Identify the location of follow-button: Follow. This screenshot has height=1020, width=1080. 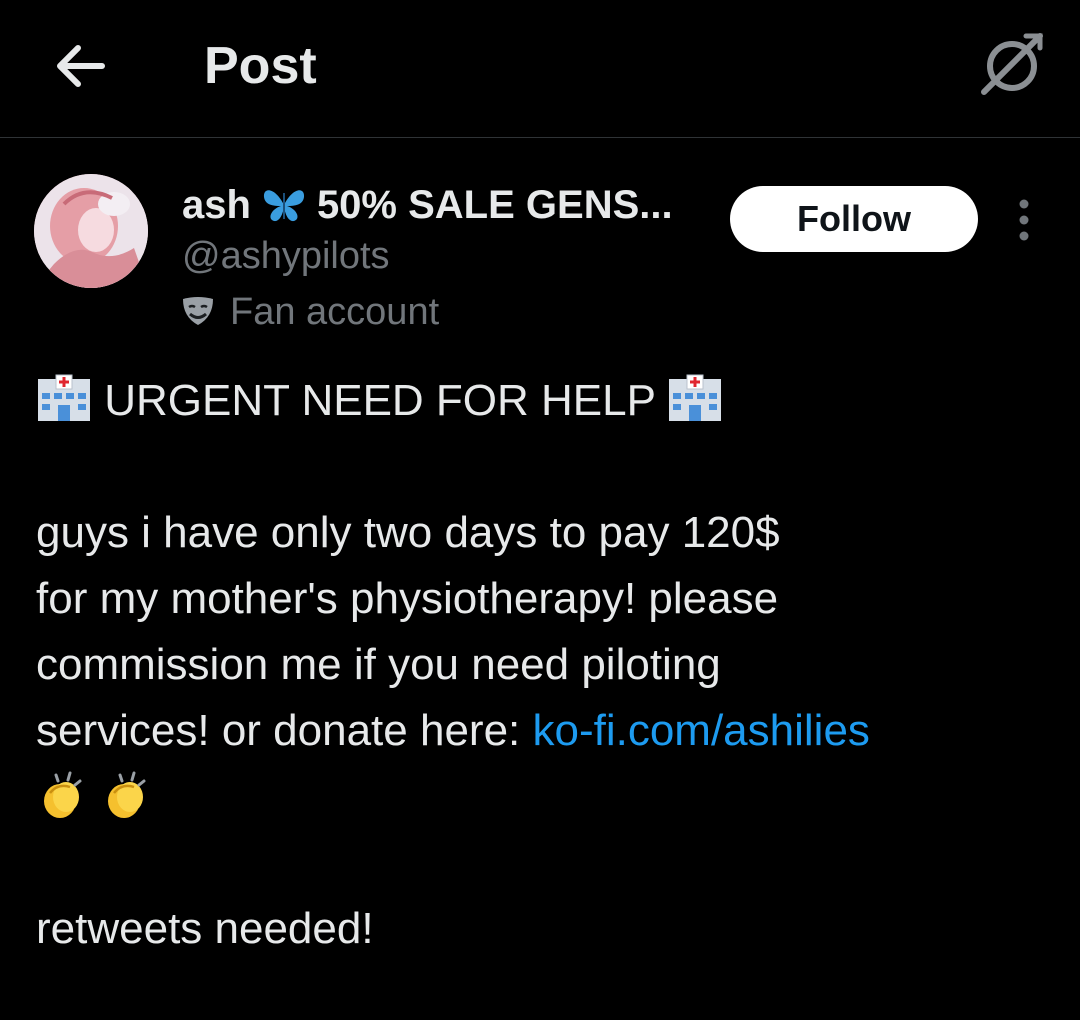
(854, 219).